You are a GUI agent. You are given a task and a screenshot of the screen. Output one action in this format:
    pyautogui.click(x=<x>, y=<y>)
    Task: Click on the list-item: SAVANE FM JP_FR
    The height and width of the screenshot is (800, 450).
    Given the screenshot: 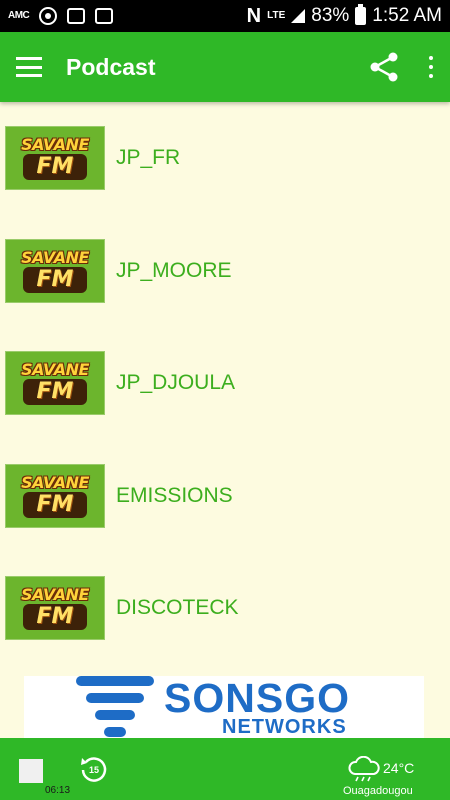 What is the action you would take?
    pyautogui.click(x=225, y=158)
    